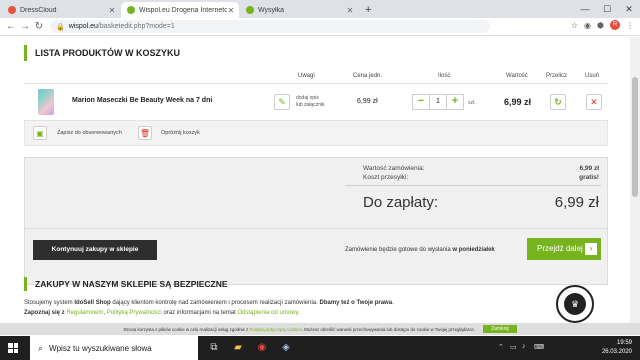 The image size is (640, 360). Describe the element at coordinates (134, 313) in the screenshot. I see `privacy-link: Polityką Prywatności` at that location.